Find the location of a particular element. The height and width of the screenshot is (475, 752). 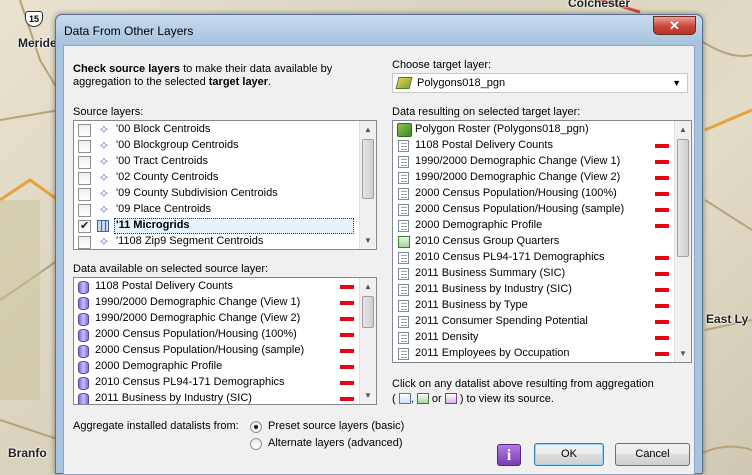

source-data-scrollbar: ▲ ▼ is located at coordinates (367, 341).